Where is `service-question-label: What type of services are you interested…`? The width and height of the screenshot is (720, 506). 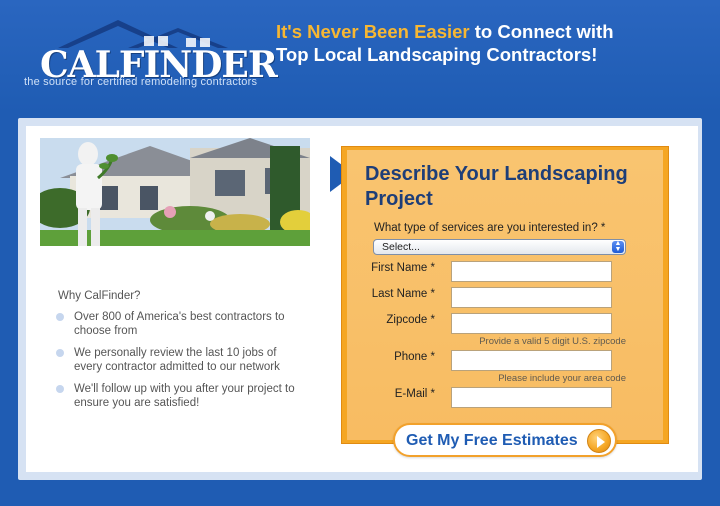
service-question-label: What type of services are you interested… is located at coordinates (490, 228).